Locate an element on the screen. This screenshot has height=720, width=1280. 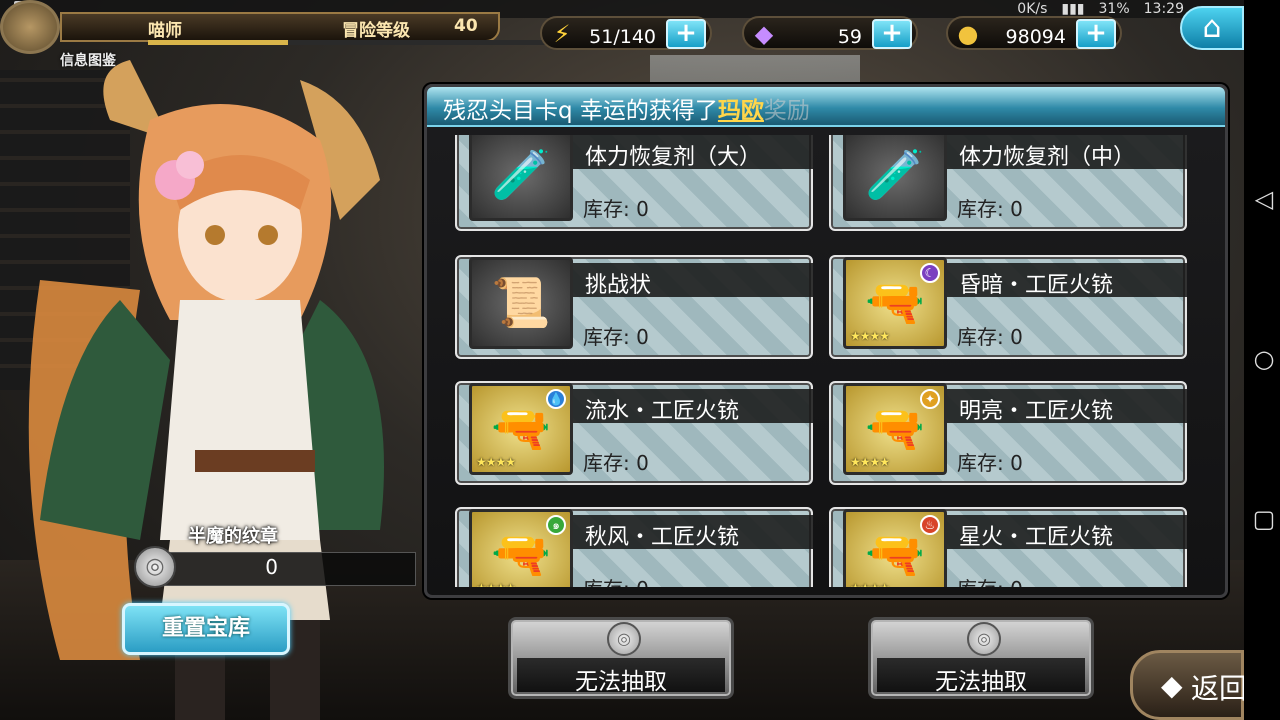
fire-musket-icon: 🔫 ♨ ★★★★ is located at coordinates (895, 548).